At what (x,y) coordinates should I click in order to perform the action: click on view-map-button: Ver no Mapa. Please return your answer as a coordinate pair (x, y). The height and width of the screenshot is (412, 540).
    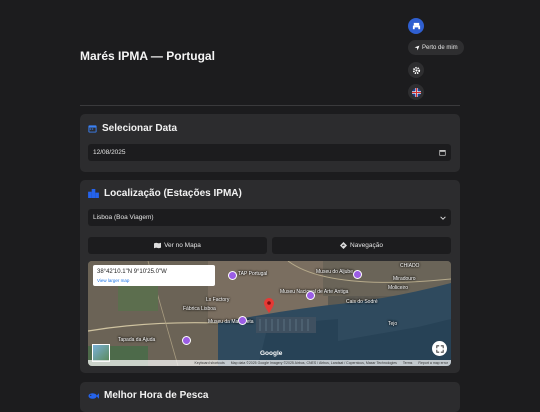
    Looking at the image, I should click on (177, 245).